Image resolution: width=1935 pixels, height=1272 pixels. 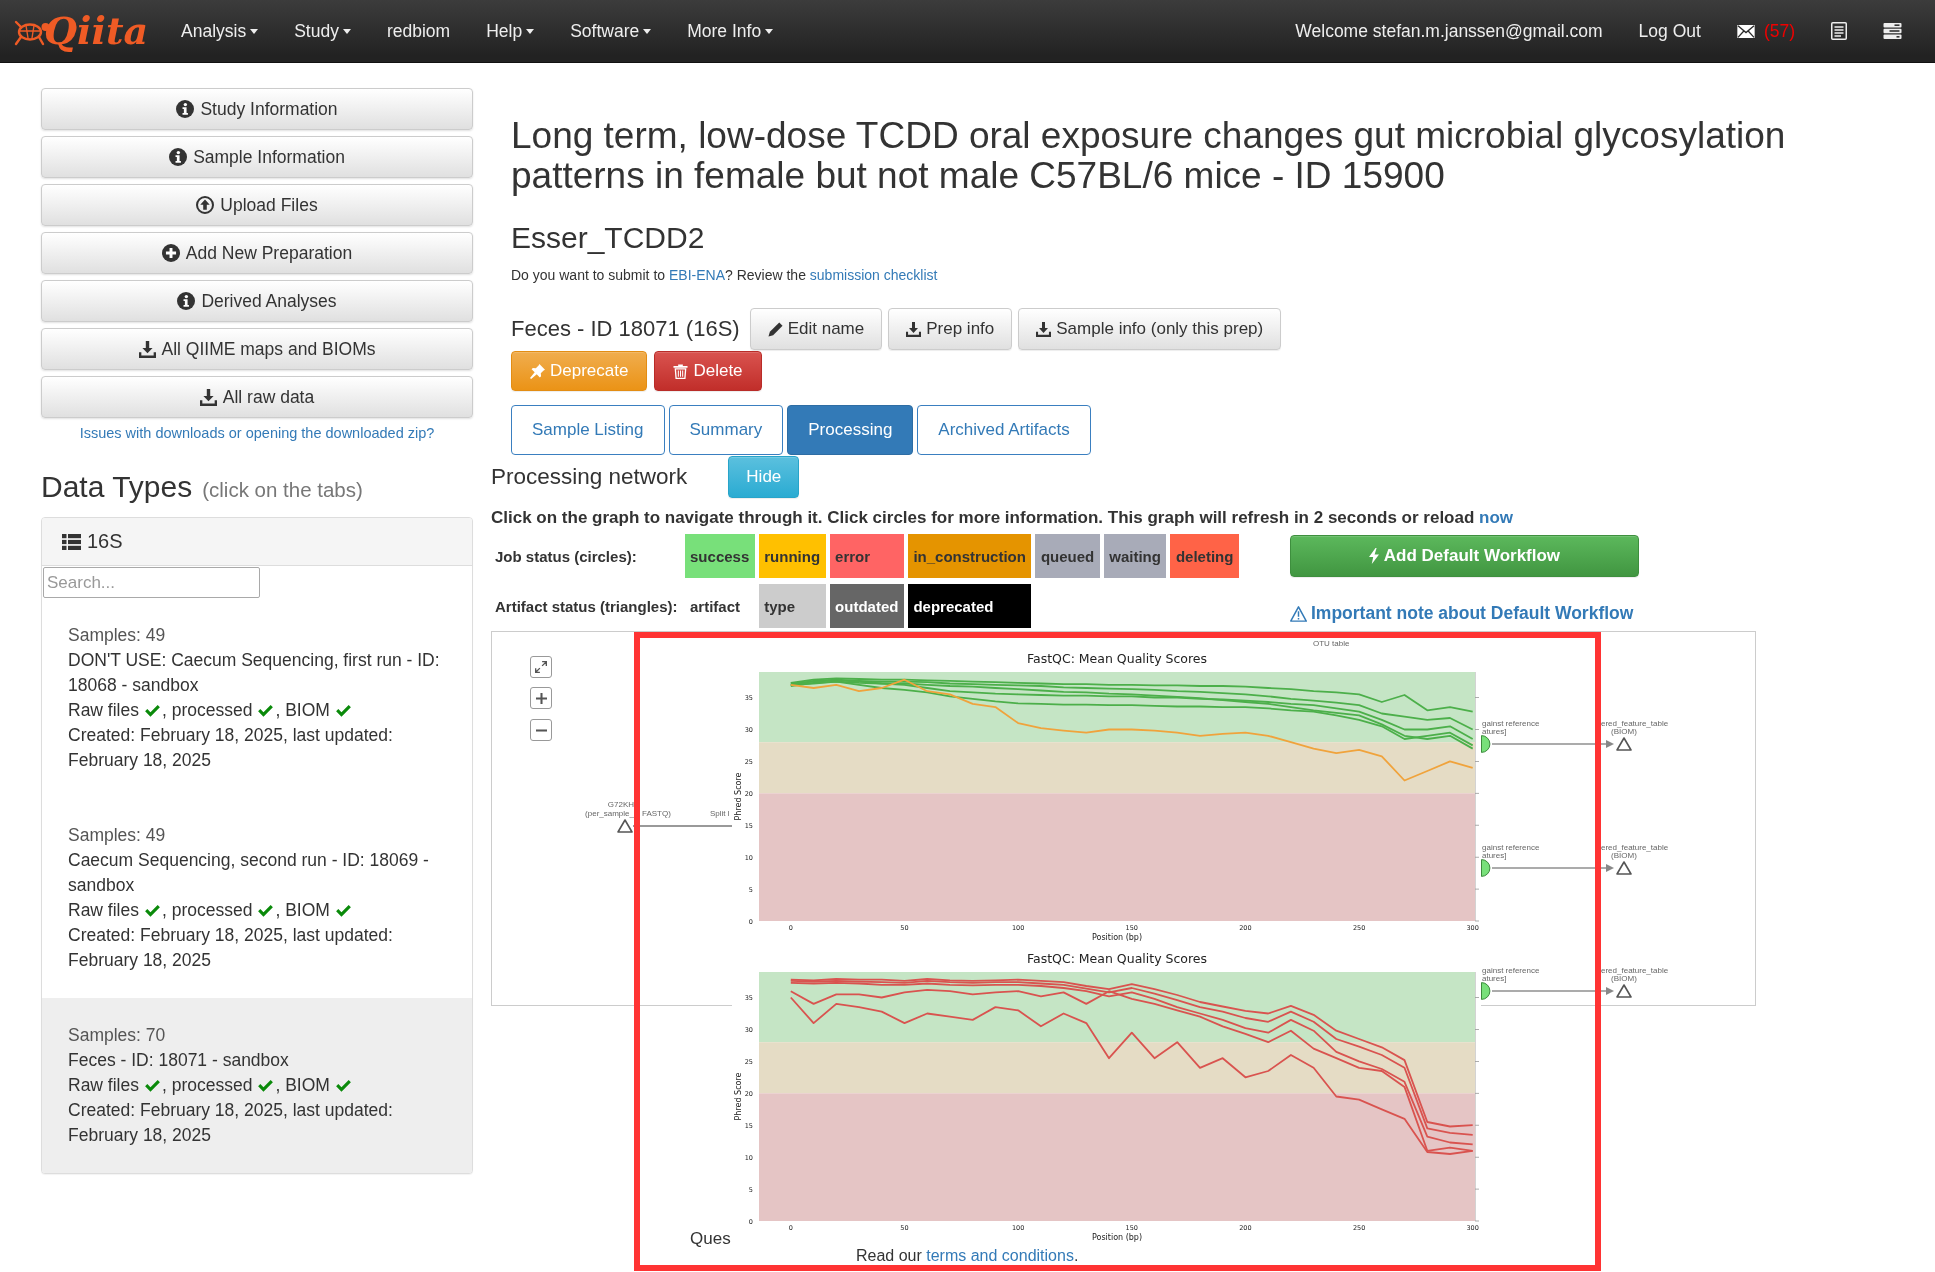 I want to click on job-status-tag: waiting, so click(x=1135, y=556).